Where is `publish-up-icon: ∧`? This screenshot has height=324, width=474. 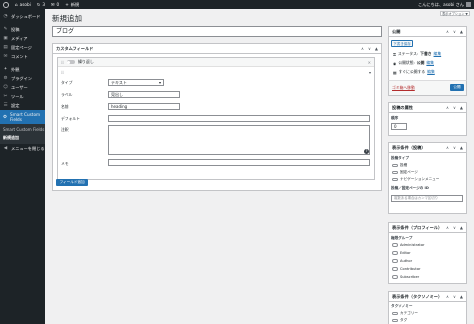
publish-up-icon: ∧ is located at coordinates (447, 31).